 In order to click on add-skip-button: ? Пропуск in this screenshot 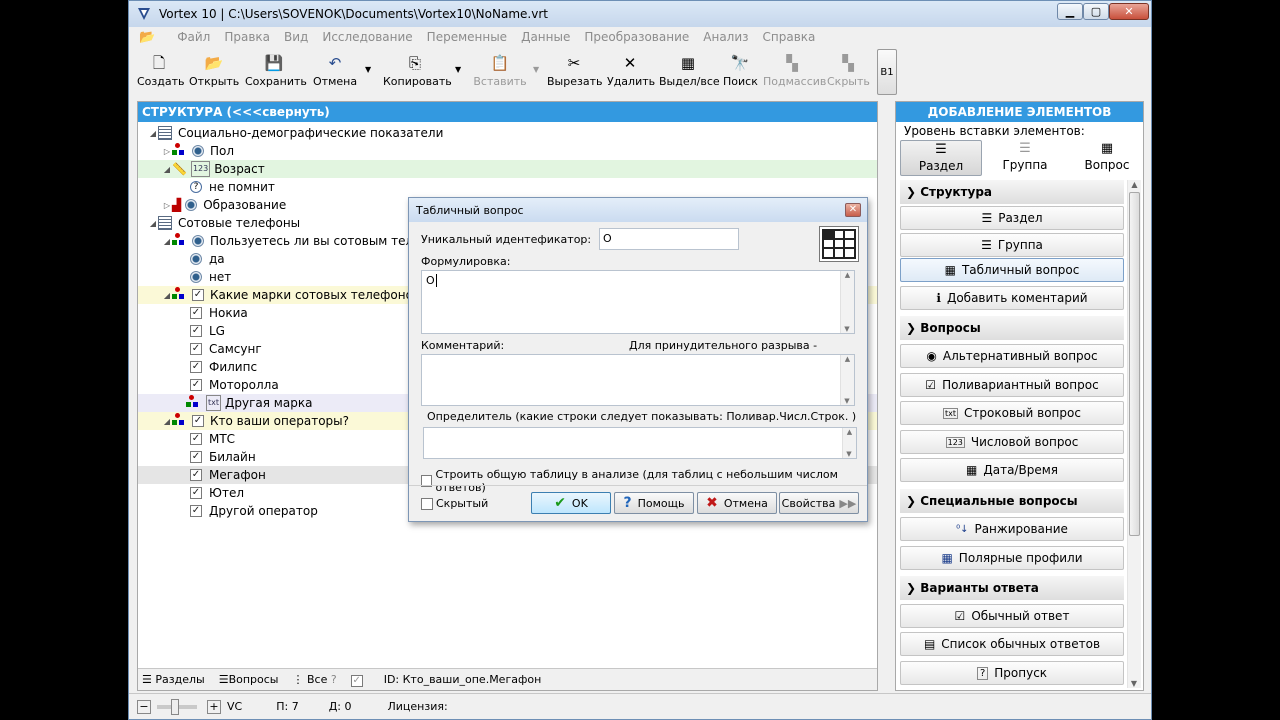, I will do `click(1012, 673)`.